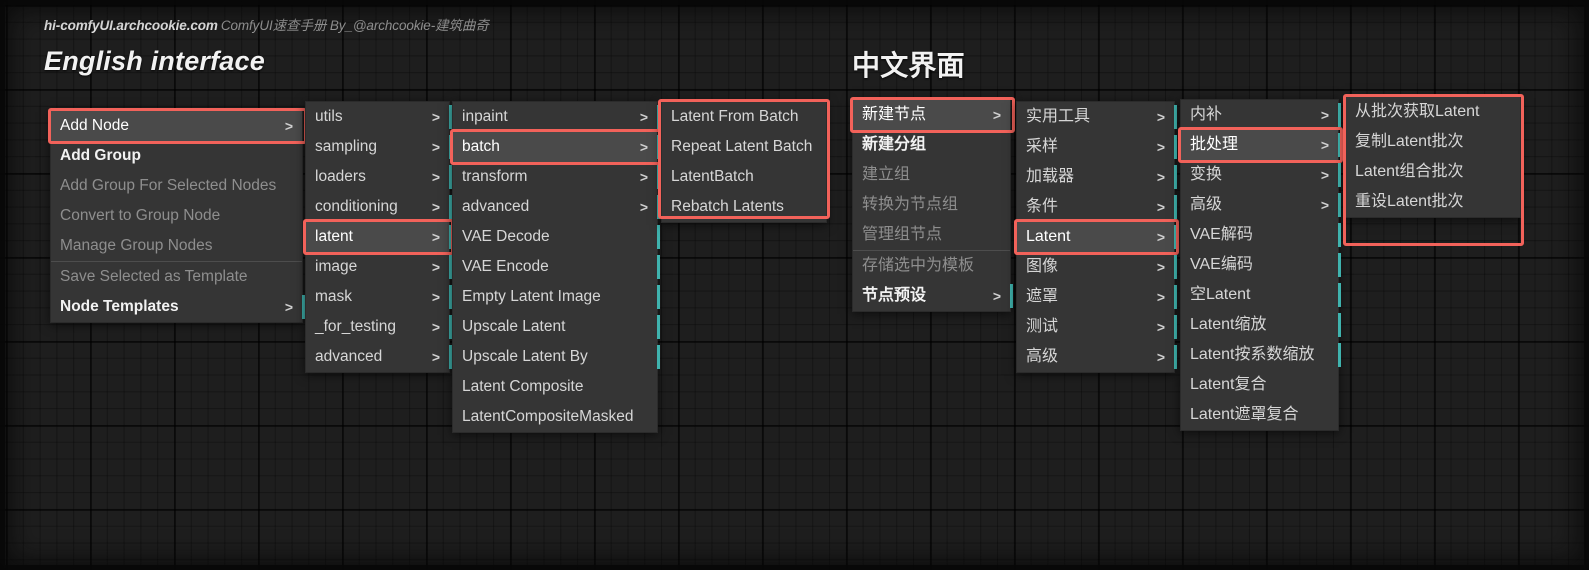 Image resolution: width=1589 pixels, height=570 pixels. What do you see at coordinates (931, 115) in the screenshot?
I see `menu-item: 新建节点 >` at bounding box center [931, 115].